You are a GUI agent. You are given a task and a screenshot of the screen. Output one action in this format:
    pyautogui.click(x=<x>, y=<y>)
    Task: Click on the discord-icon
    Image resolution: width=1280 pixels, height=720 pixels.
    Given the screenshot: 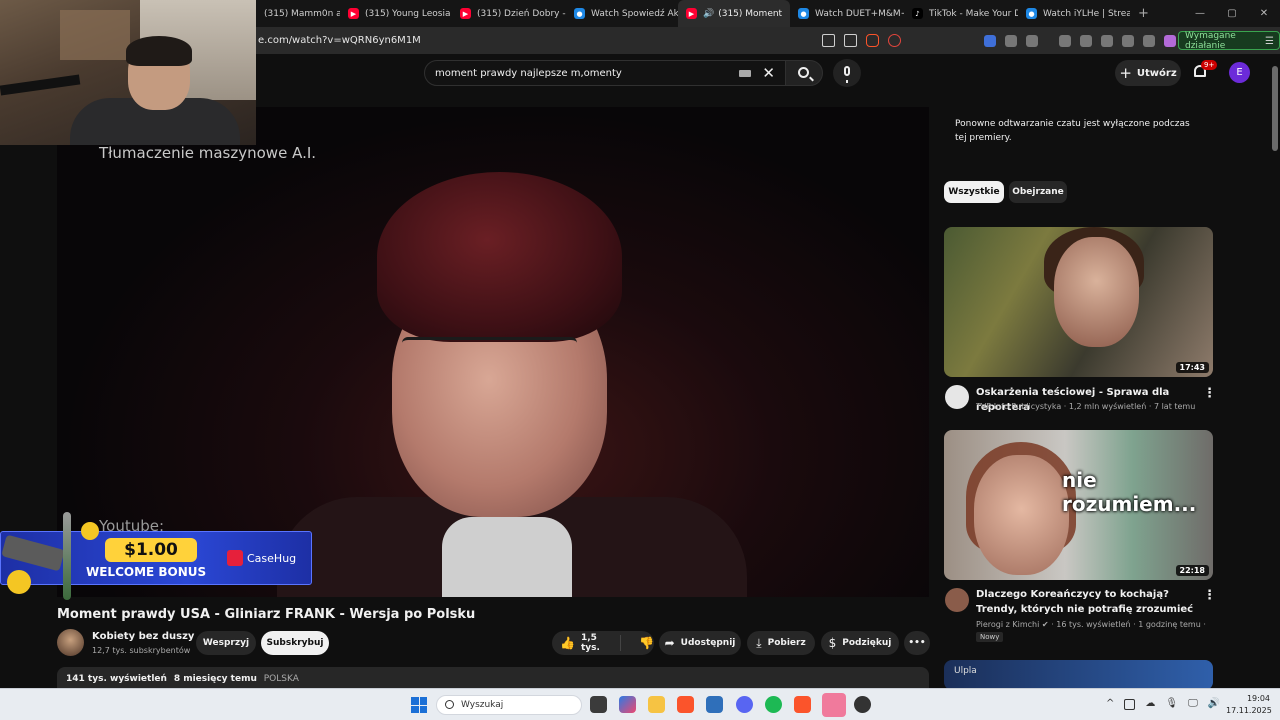 What is the action you would take?
    pyautogui.click(x=744, y=704)
    